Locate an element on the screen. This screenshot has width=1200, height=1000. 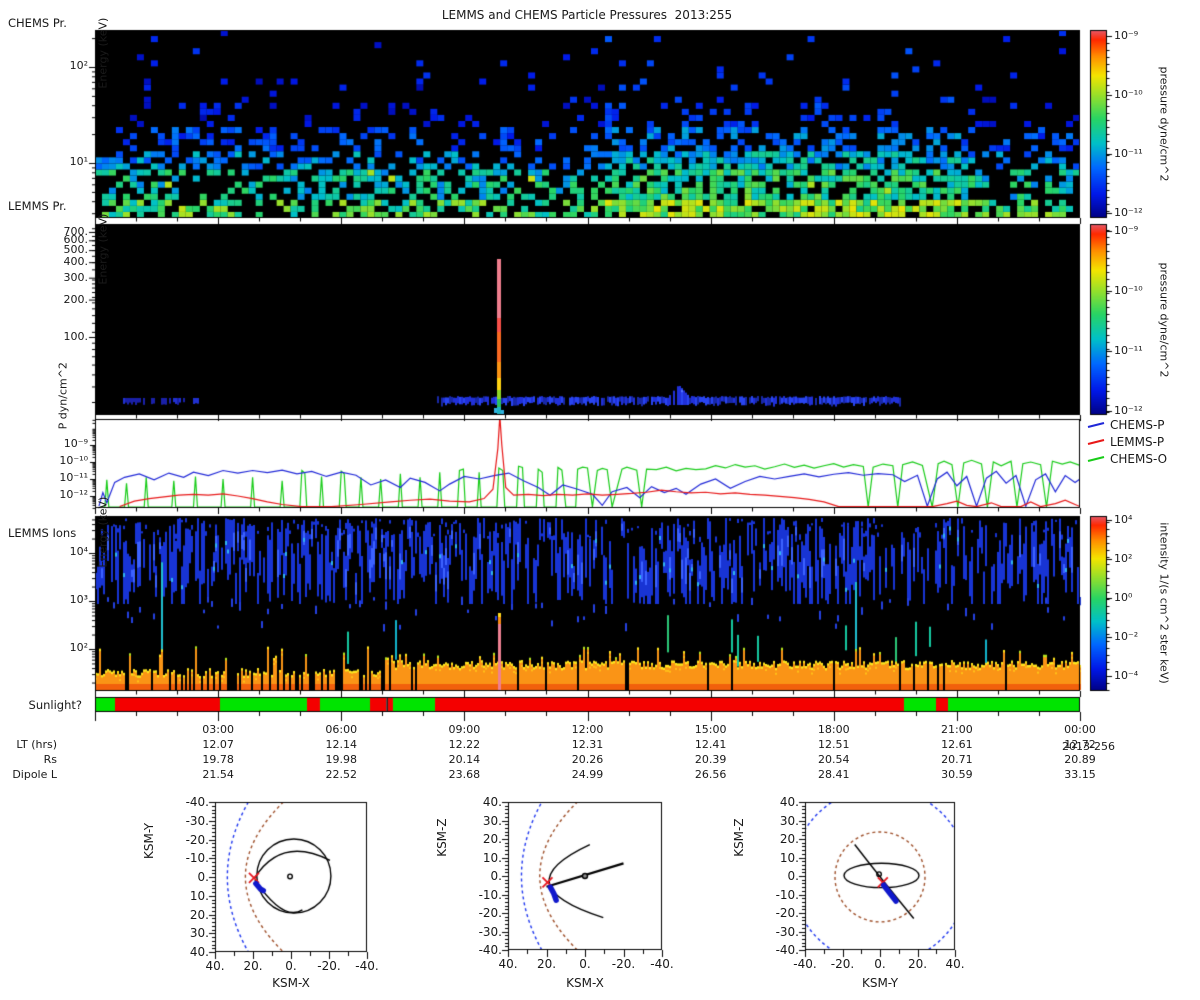
rs-value: 20.39 is located at coordinates (710, 759).